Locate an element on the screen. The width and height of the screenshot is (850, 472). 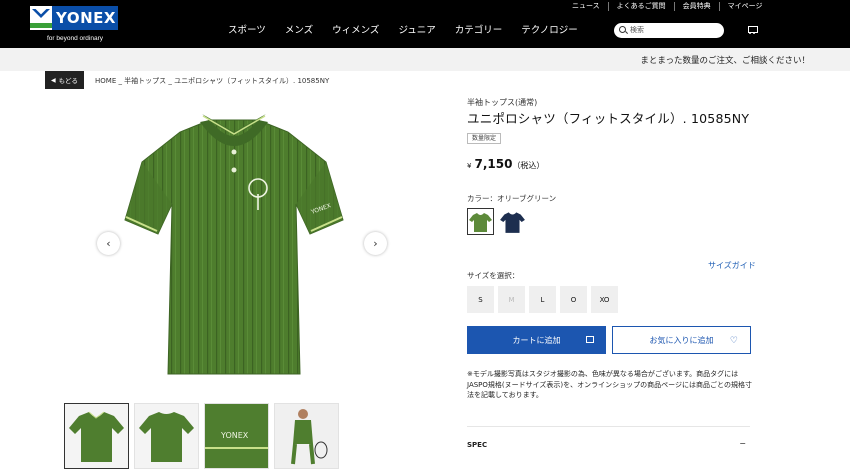
thumbnail-strip: YONEX is located at coordinates (201, 436).